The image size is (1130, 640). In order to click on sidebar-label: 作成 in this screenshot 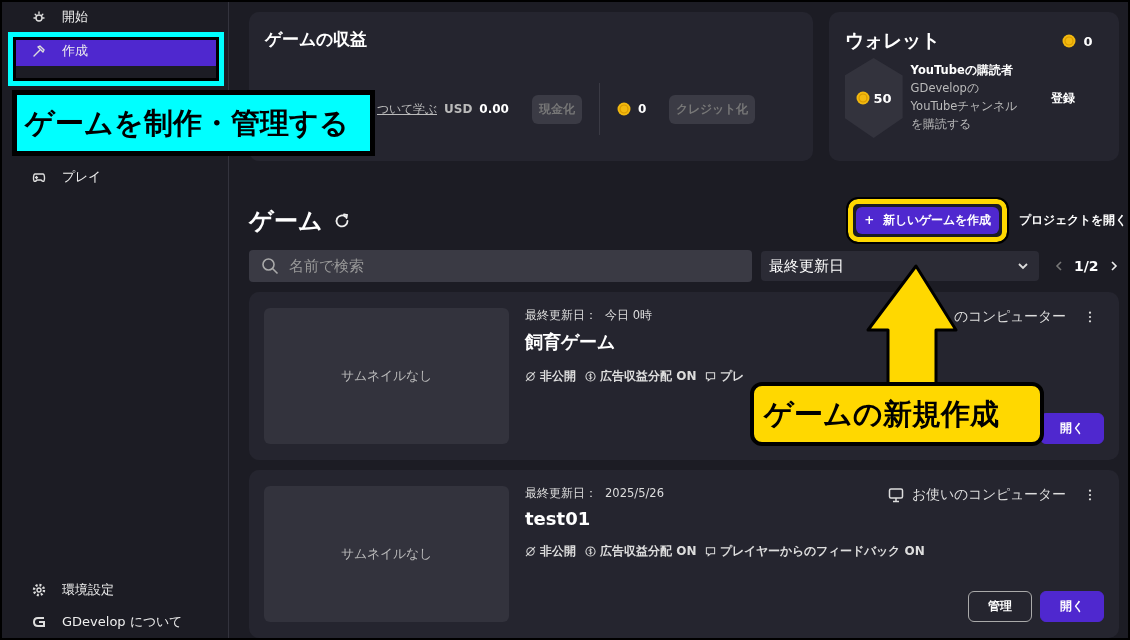, I will do `click(75, 51)`.